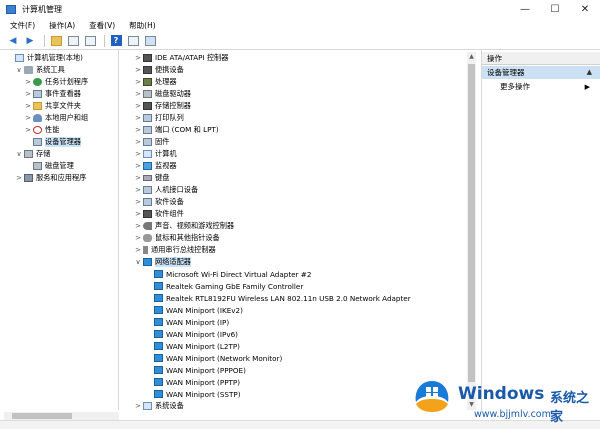 This screenshot has height=429, width=600. What do you see at coordinates (525, 9) in the screenshot?
I see `minimize-button: —` at bounding box center [525, 9].